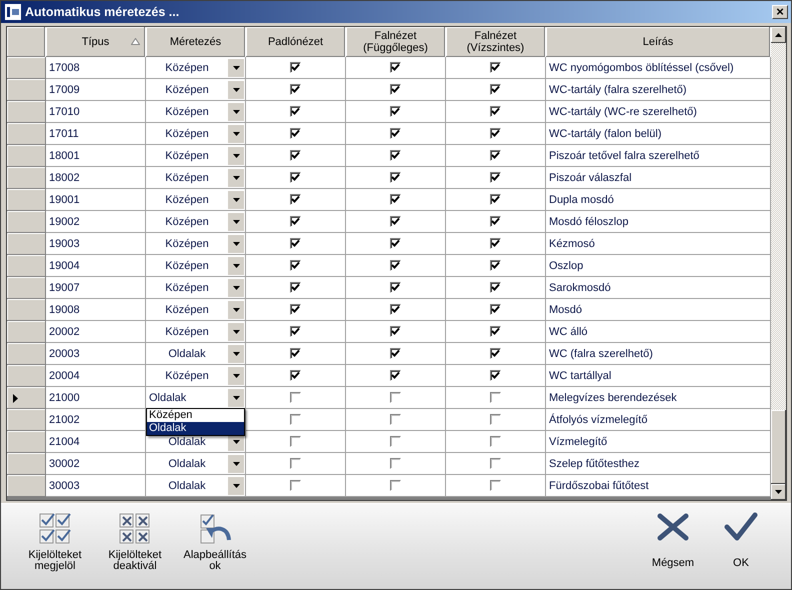  I want to click on column-header: Típus, so click(96, 42).